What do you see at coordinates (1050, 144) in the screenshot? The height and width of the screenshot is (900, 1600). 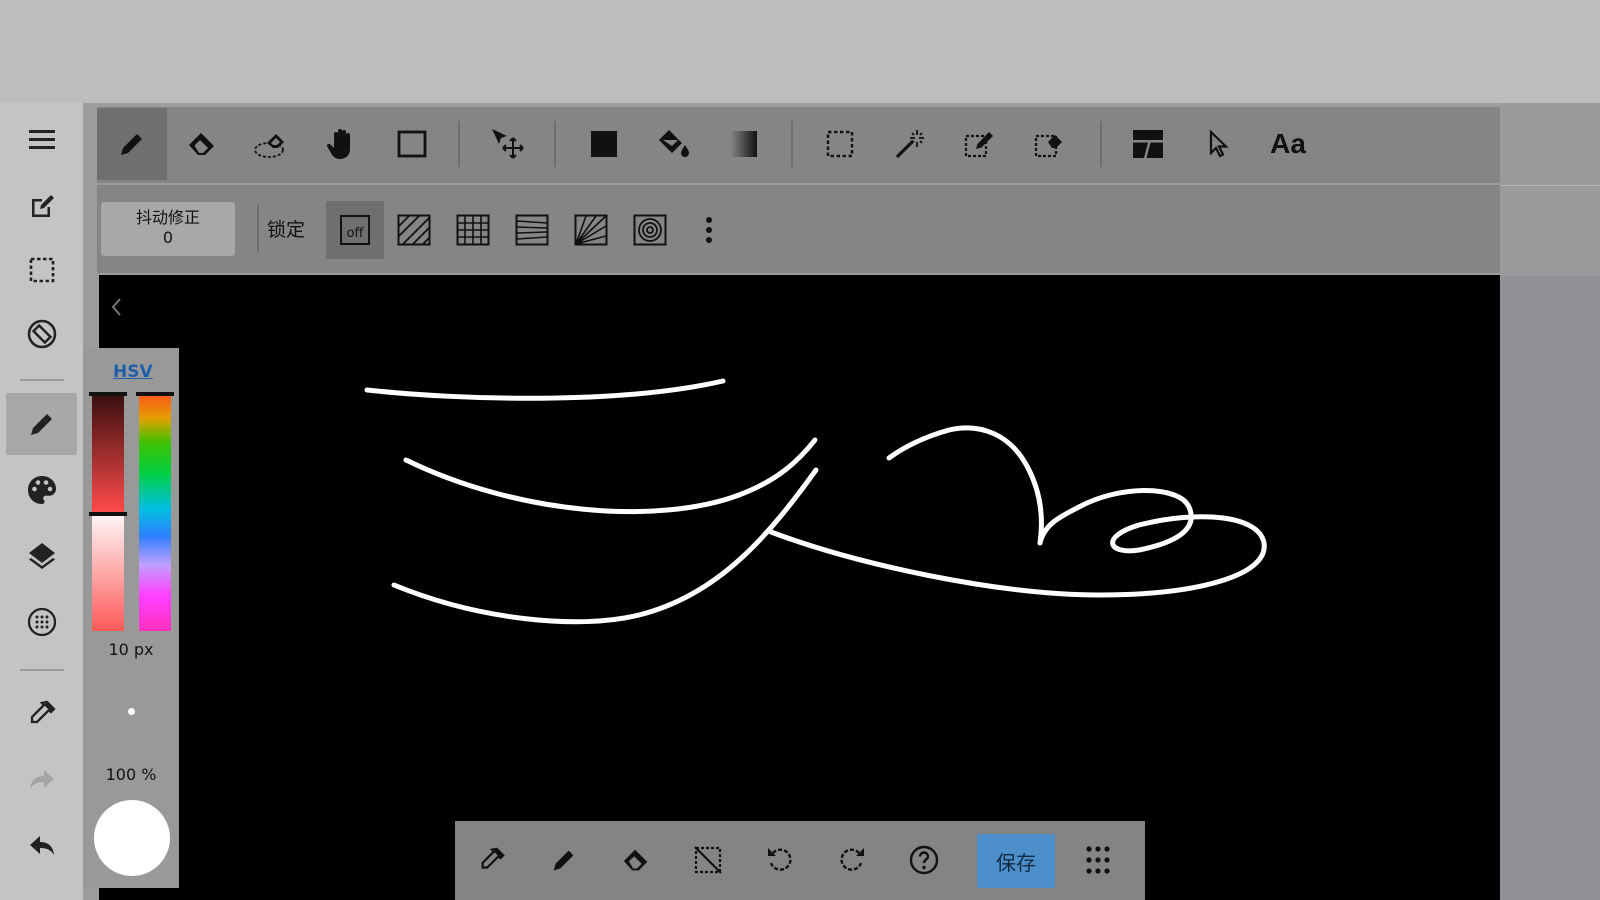 I see `select-eraser-icon` at bounding box center [1050, 144].